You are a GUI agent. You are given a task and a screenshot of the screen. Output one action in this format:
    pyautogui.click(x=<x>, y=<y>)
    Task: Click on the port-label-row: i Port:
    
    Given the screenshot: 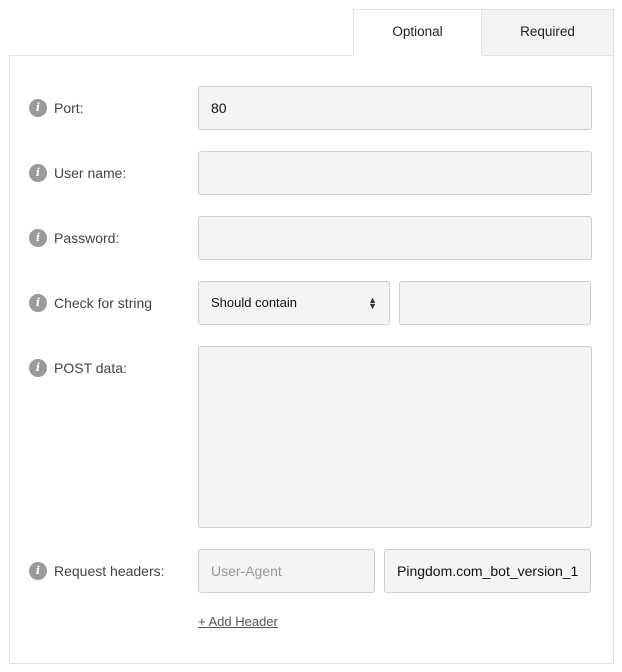 What is the action you would take?
    pyautogui.click(x=56, y=108)
    